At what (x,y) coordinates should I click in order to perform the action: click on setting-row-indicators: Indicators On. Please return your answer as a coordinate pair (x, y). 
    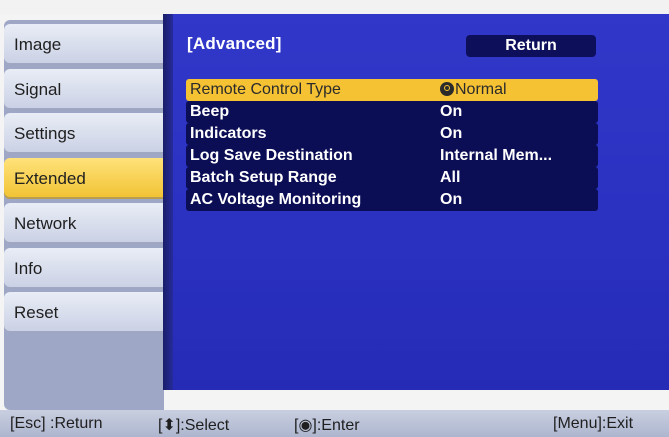
    Looking at the image, I should click on (392, 134).